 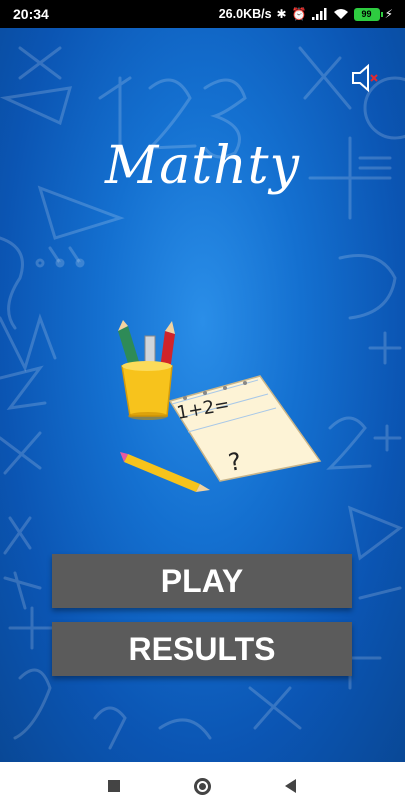 I want to click on paper-sheet, so click(x=245, y=428).